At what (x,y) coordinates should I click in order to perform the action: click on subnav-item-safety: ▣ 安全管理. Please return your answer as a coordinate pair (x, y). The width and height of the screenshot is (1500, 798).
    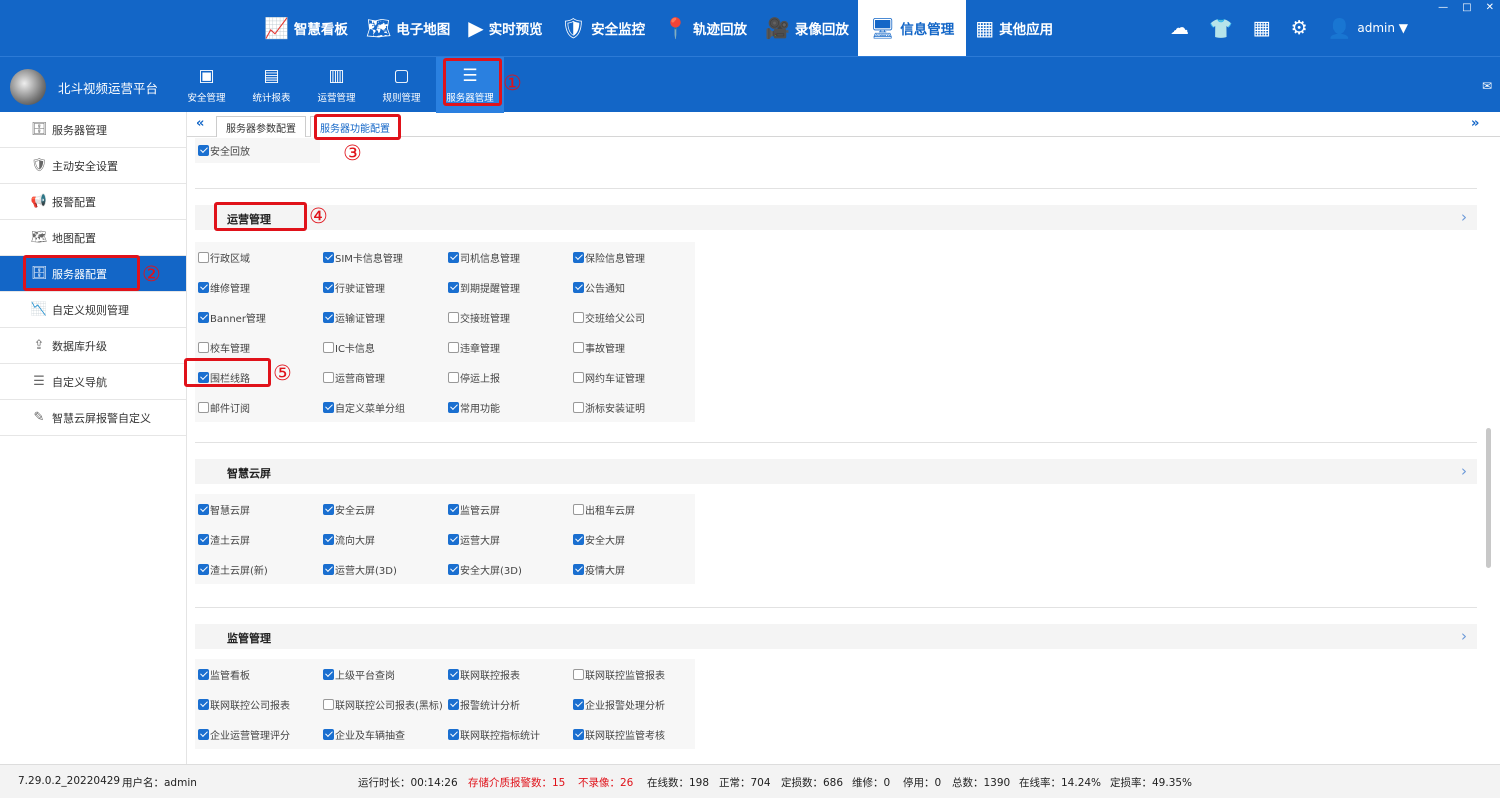
    Looking at the image, I should click on (206, 85).